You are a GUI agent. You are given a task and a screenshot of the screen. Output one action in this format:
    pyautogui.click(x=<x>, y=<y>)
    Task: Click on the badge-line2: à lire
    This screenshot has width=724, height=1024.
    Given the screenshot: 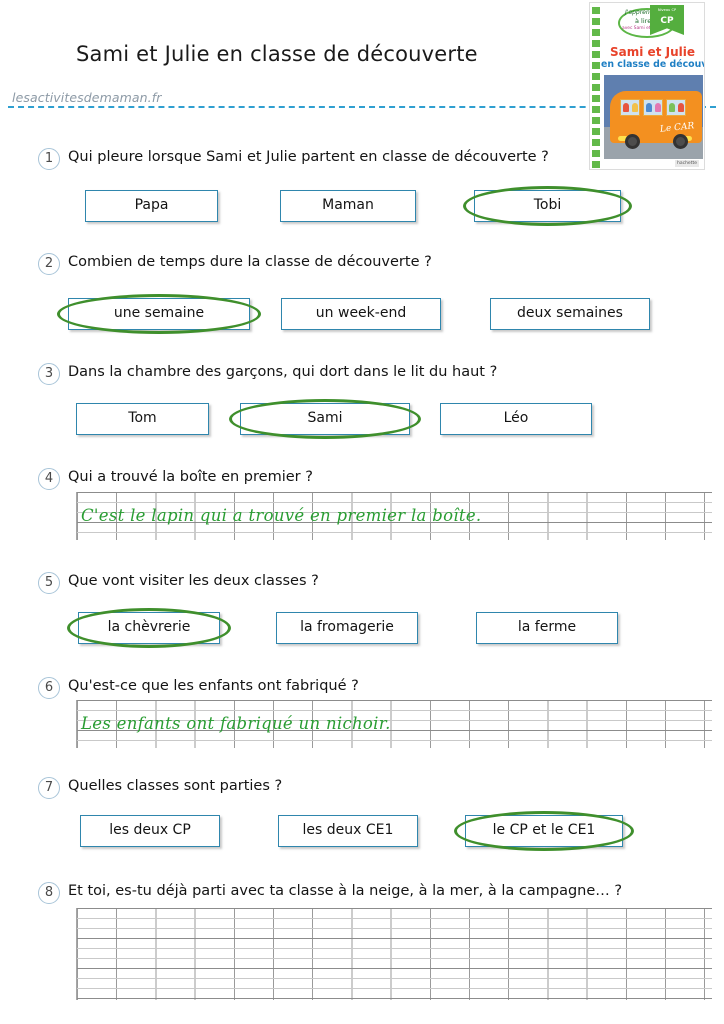 What is the action you would take?
    pyautogui.click(x=643, y=21)
    